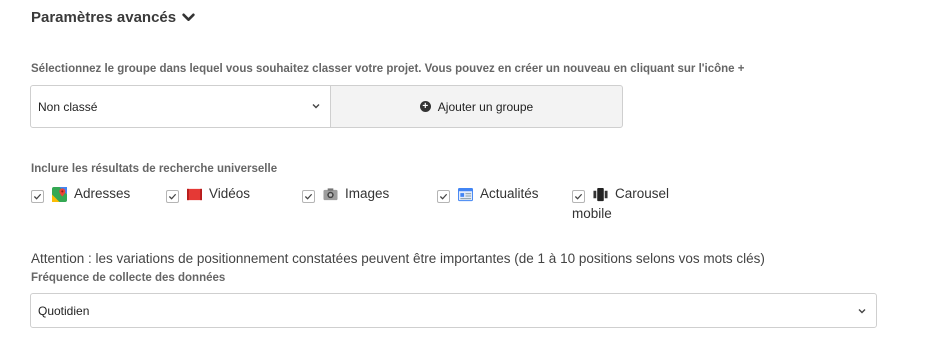 This screenshot has width=935, height=350. What do you see at coordinates (208, 194) in the screenshot?
I see `option-videos: Vidéos` at bounding box center [208, 194].